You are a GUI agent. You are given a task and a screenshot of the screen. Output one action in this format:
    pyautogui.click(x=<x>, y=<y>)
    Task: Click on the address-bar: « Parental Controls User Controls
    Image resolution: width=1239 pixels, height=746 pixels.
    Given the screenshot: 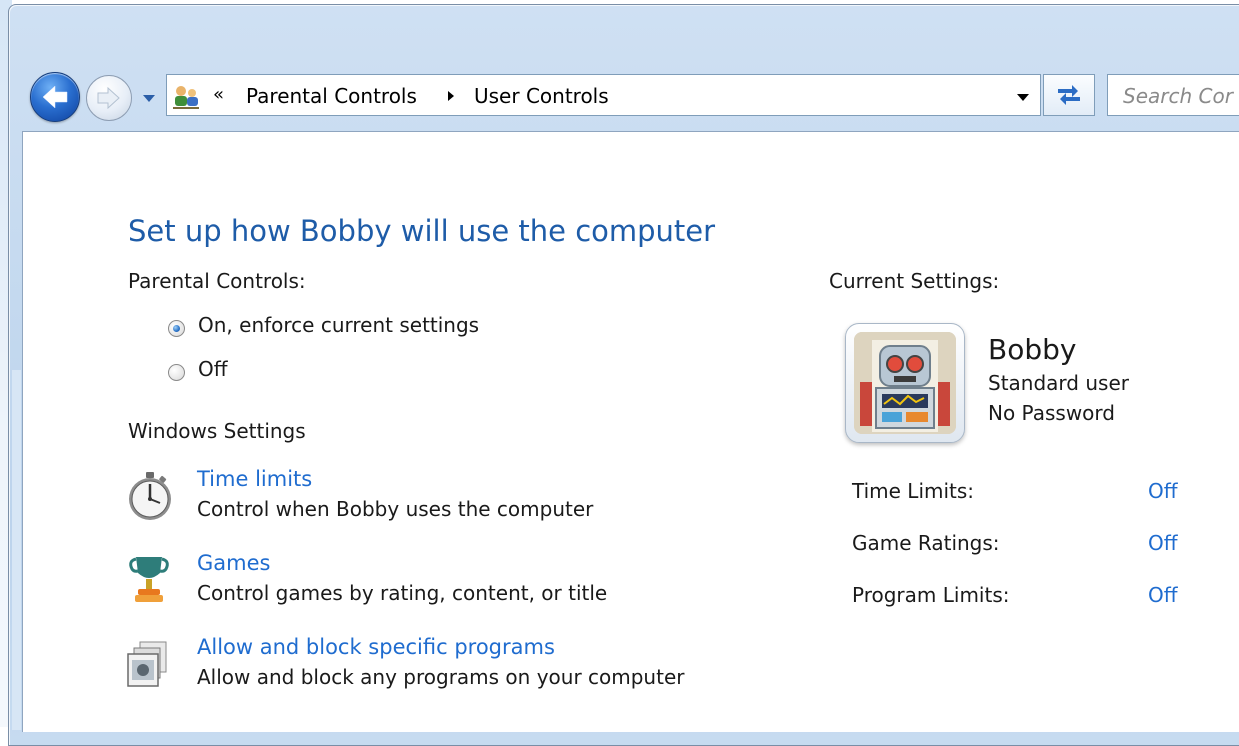 What is the action you would take?
    pyautogui.click(x=603, y=95)
    